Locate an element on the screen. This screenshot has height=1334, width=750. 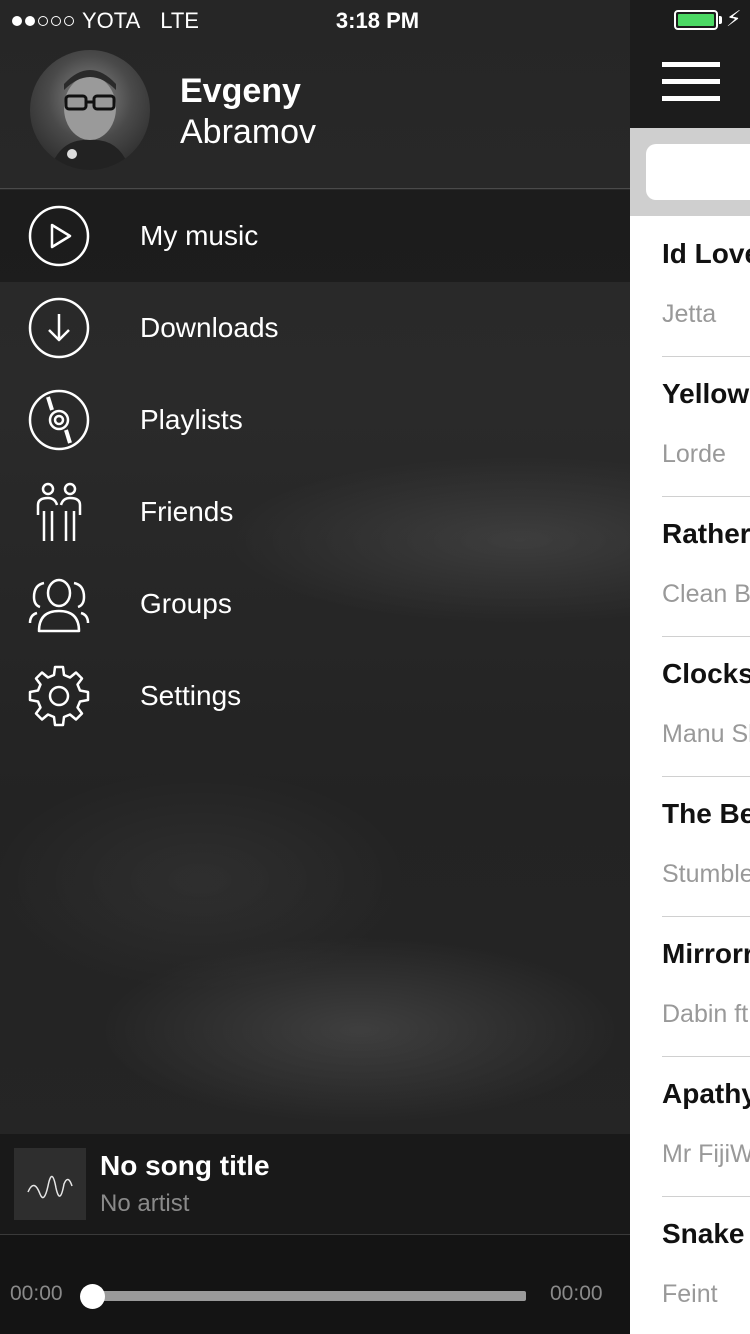
menu-item-playlists: Playlists is located at coordinates (315, 420).